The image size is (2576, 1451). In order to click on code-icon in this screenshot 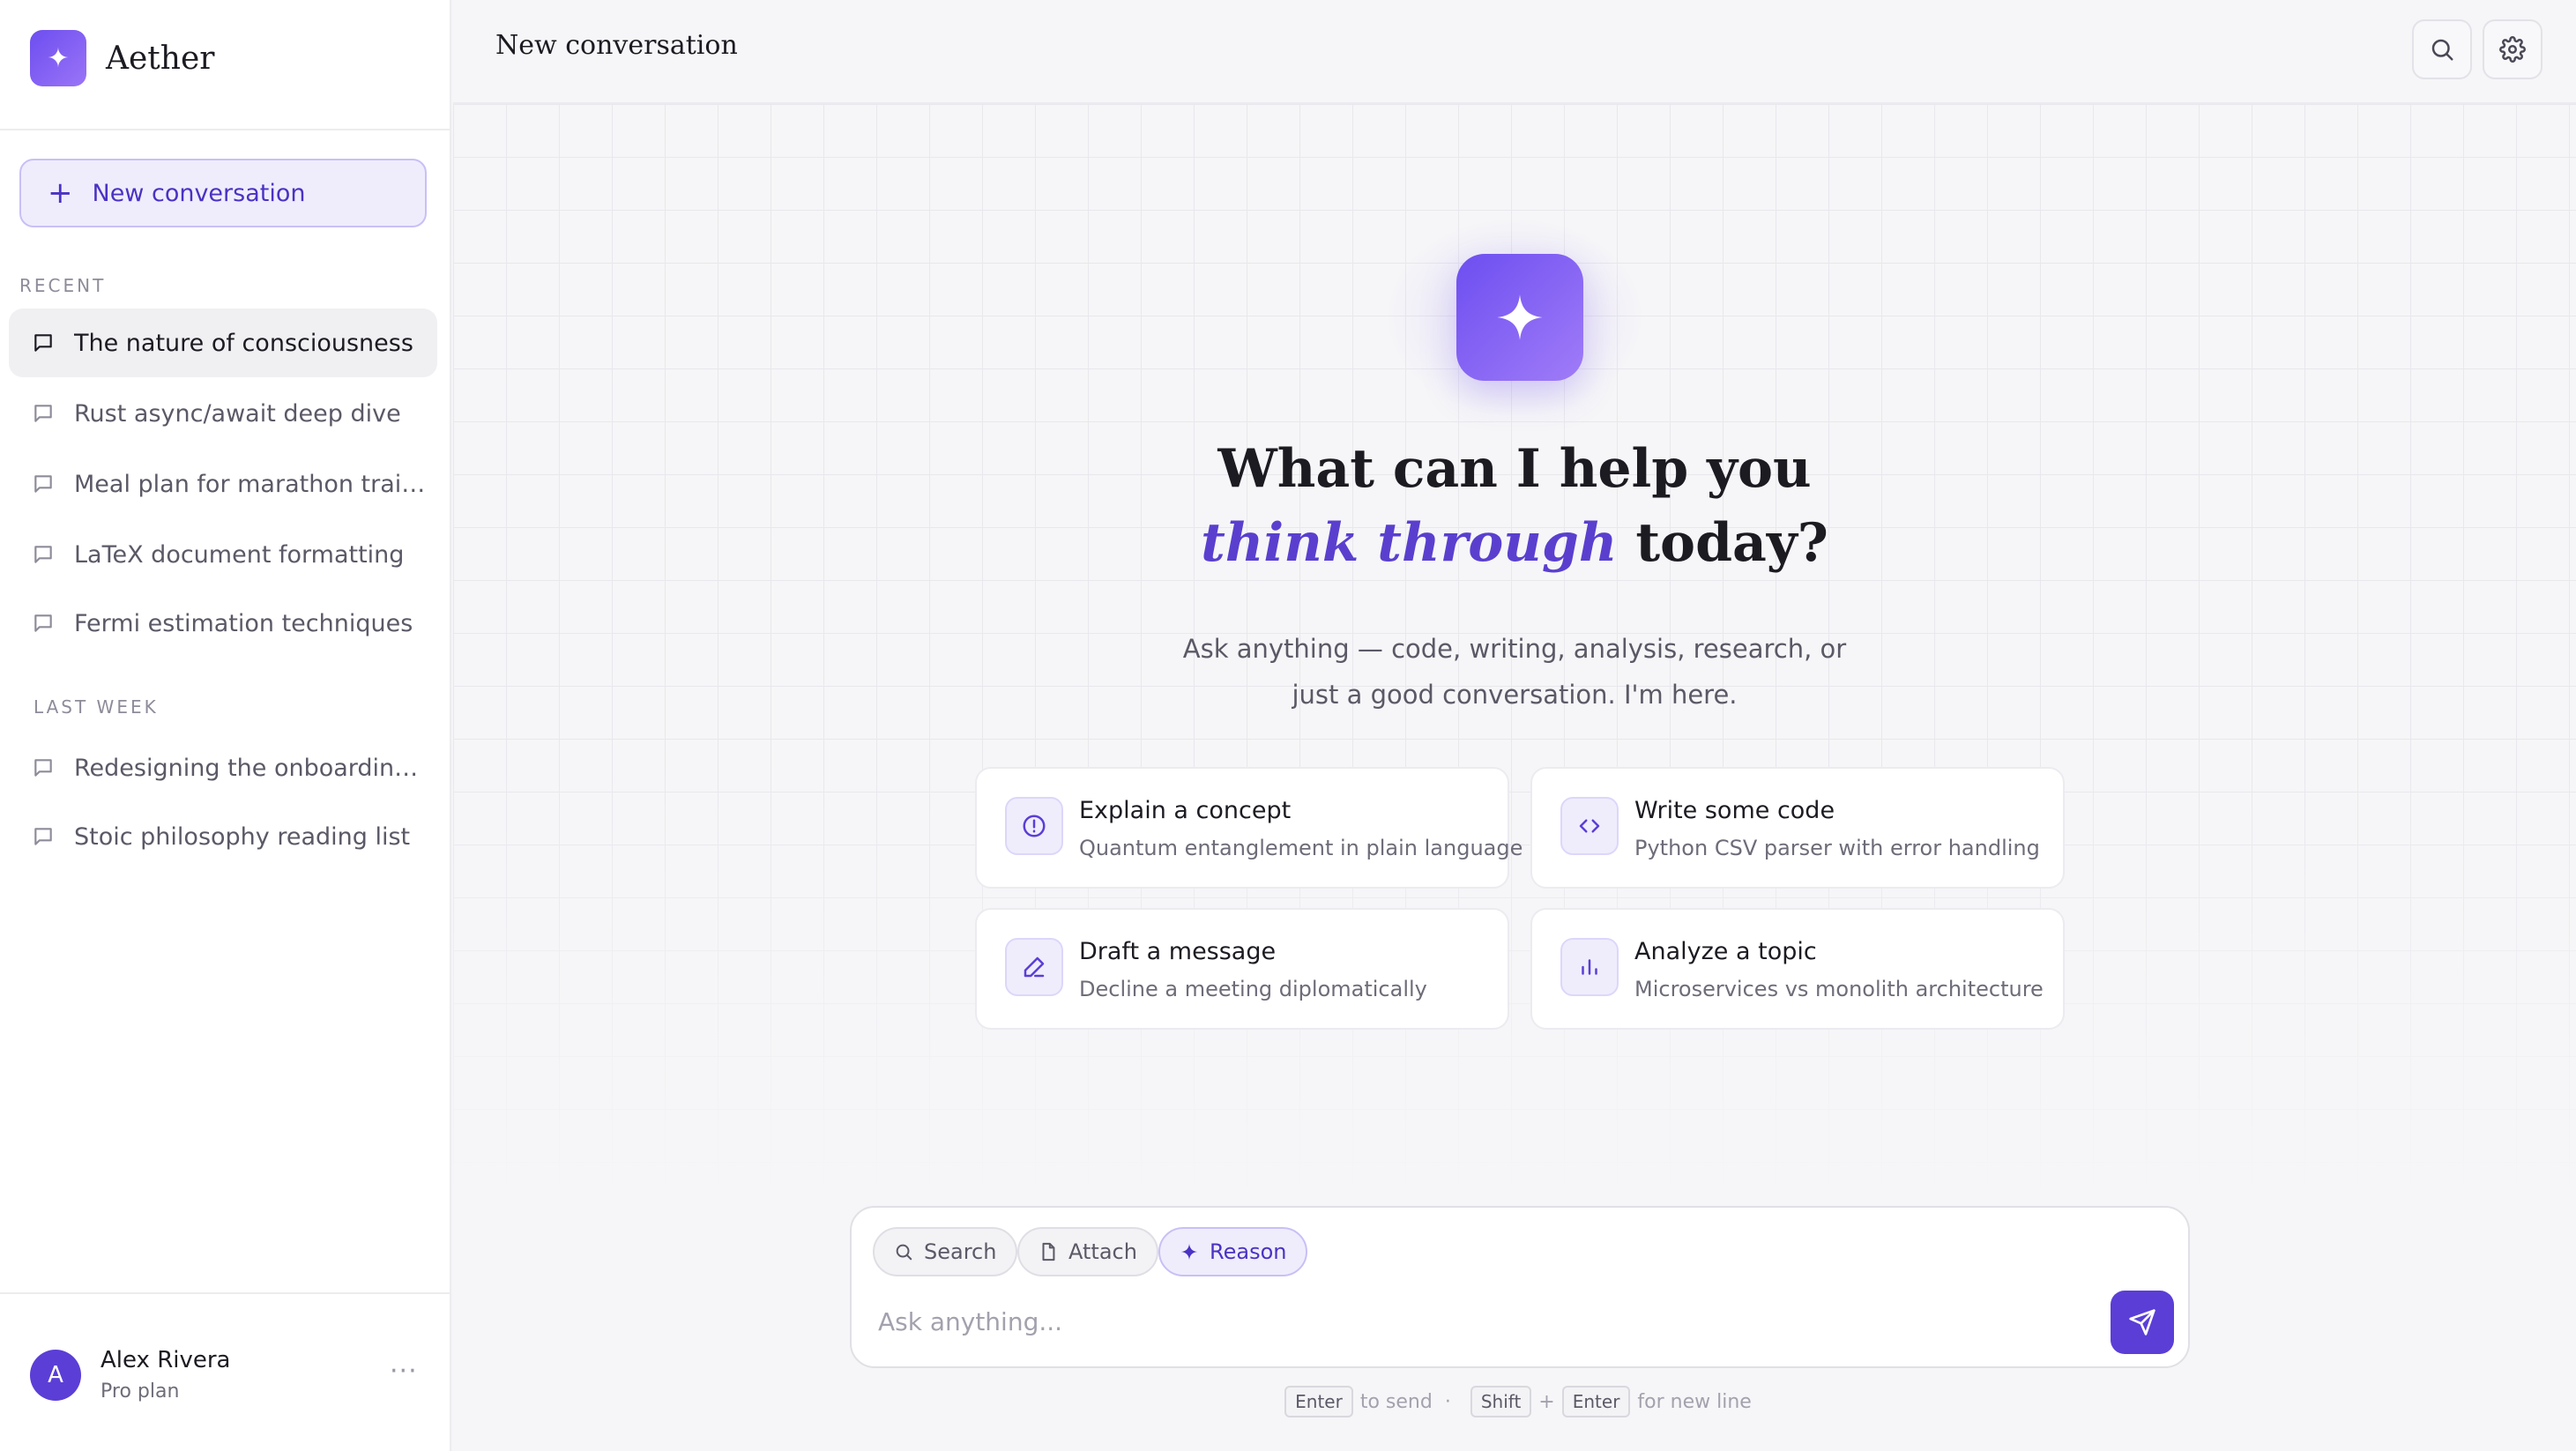, I will do `click(1590, 826)`.